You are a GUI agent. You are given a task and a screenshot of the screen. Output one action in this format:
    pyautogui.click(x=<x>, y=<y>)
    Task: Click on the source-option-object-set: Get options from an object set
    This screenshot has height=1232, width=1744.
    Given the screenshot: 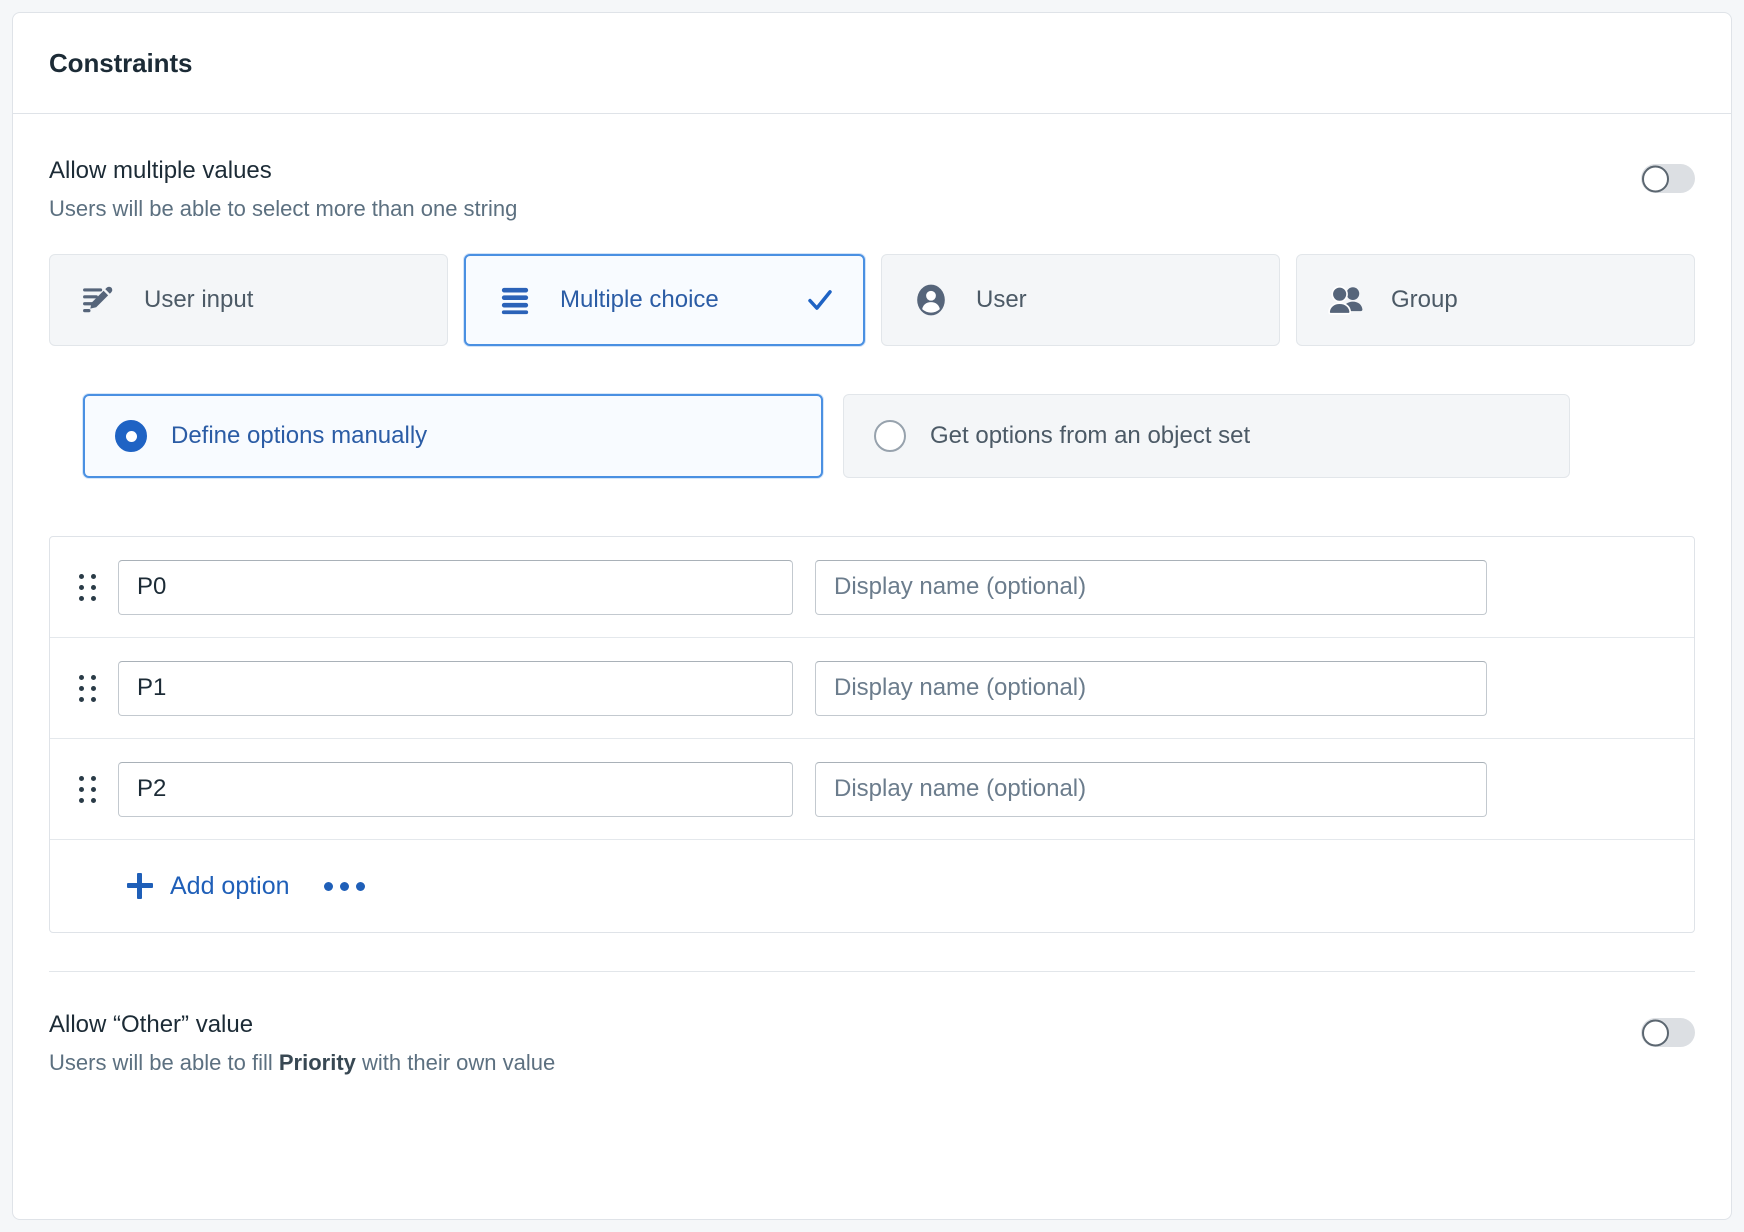 What is the action you would take?
    pyautogui.click(x=1206, y=436)
    